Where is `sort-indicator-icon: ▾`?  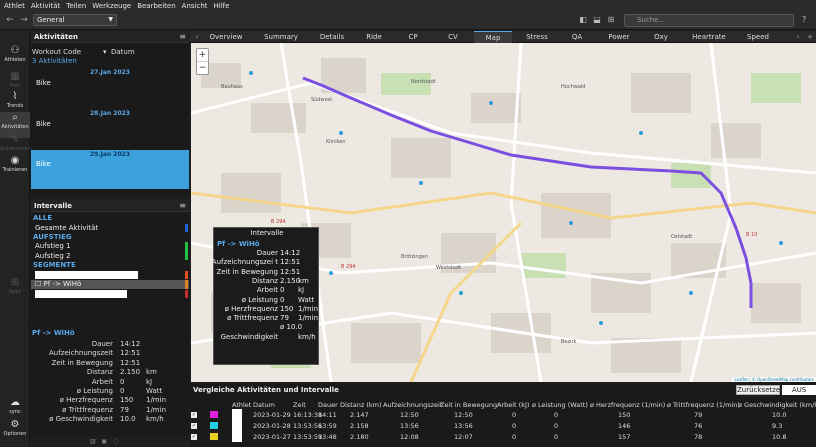
sort-indicator-icon: ▾ is located at coordinates (105, 52).